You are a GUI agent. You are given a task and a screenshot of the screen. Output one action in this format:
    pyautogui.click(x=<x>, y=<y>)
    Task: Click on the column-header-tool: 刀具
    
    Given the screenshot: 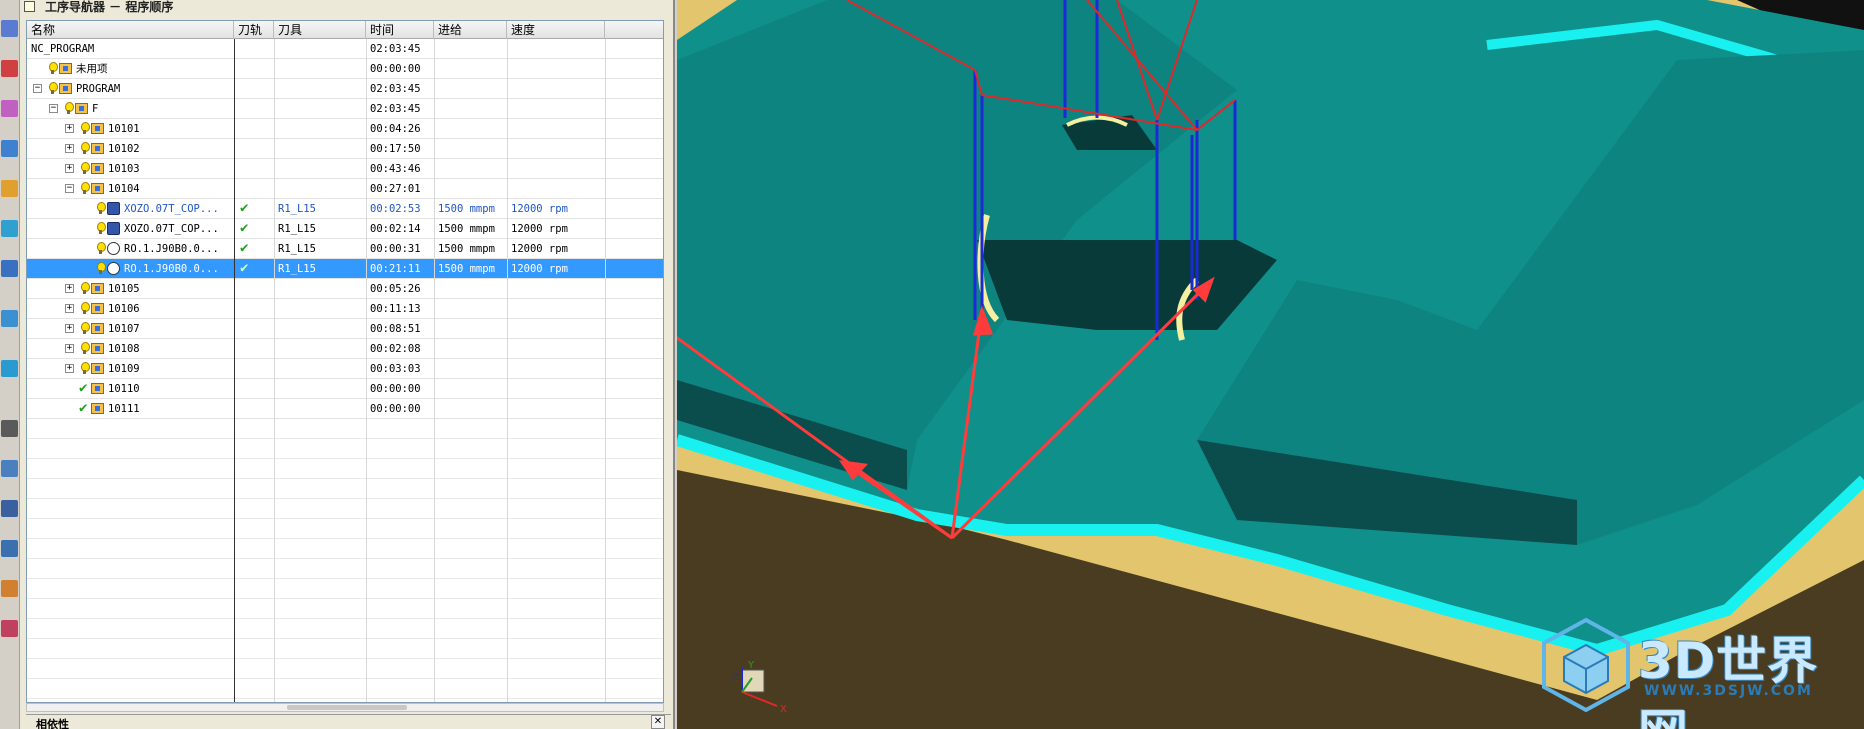 What is the action you would take?
    pyautogui.click(x=320, y=30)
    